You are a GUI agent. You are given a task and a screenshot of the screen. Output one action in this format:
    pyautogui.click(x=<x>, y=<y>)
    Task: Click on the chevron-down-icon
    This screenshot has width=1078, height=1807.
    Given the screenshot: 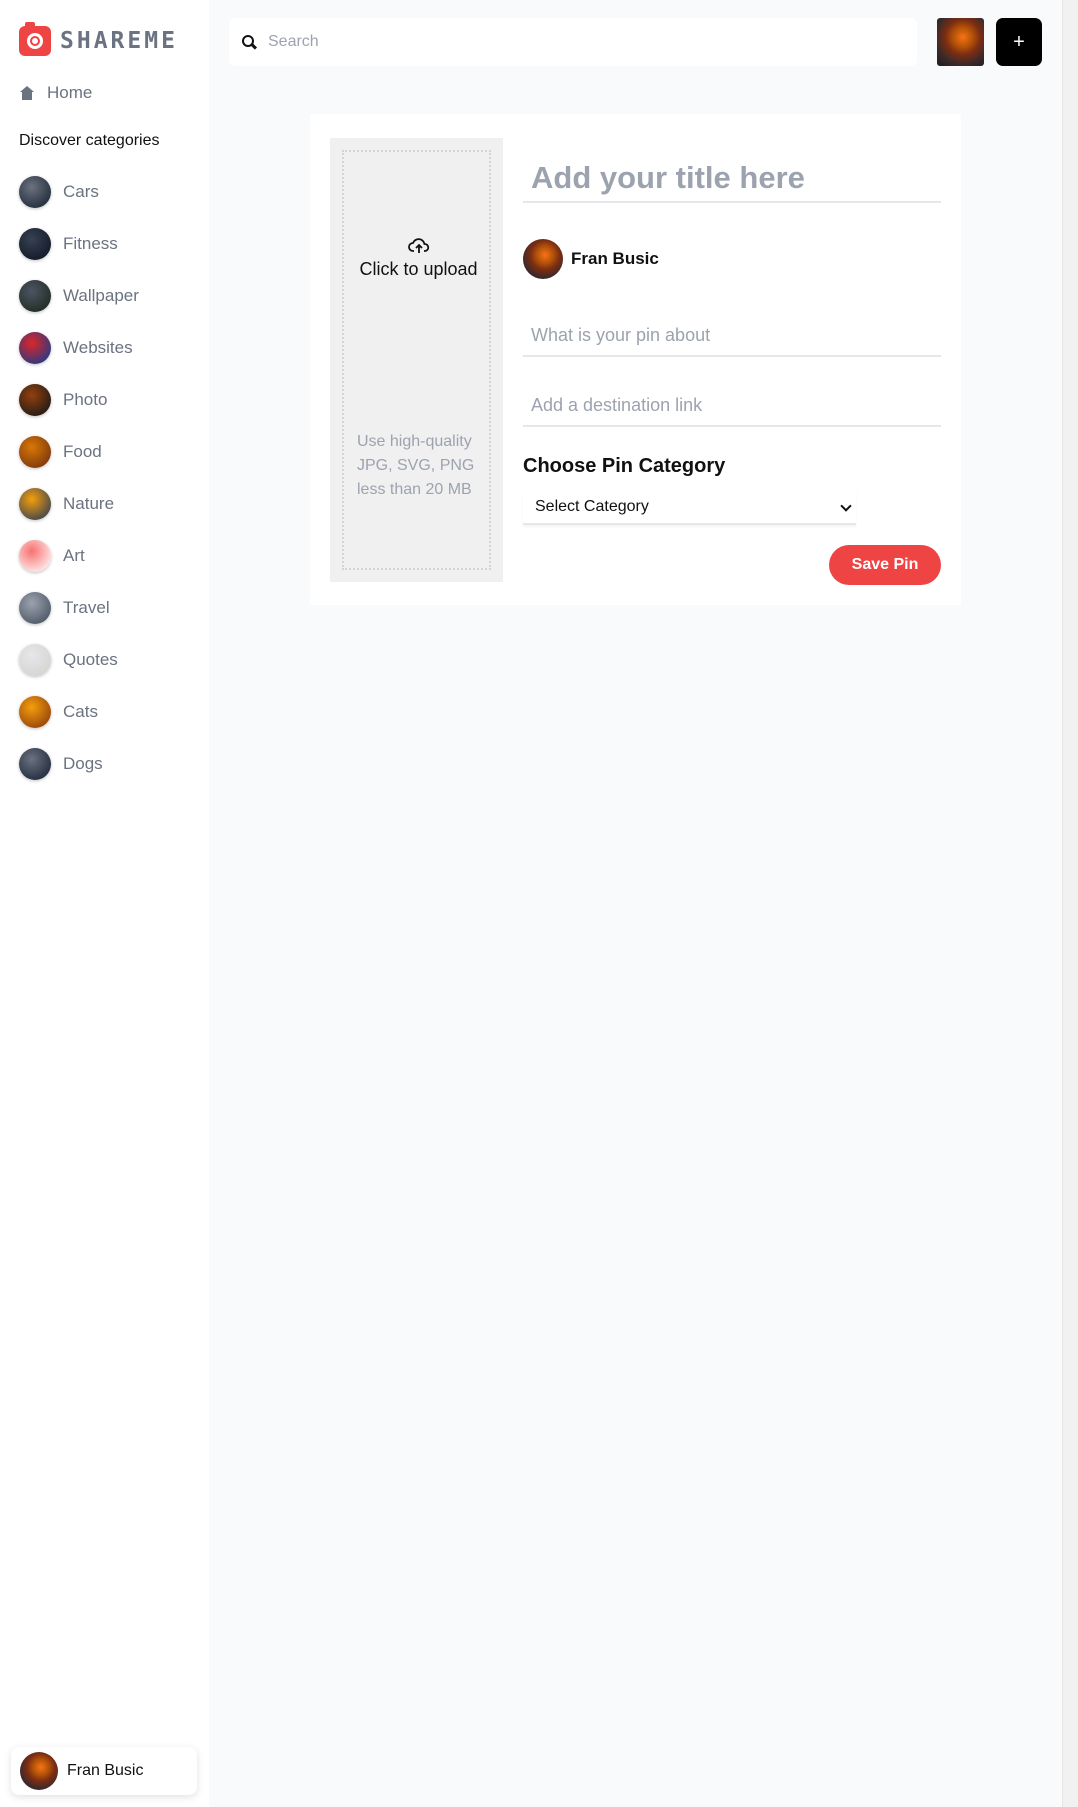 What is the action you would take?
    pyautogui.click(x=846, y=506)
    